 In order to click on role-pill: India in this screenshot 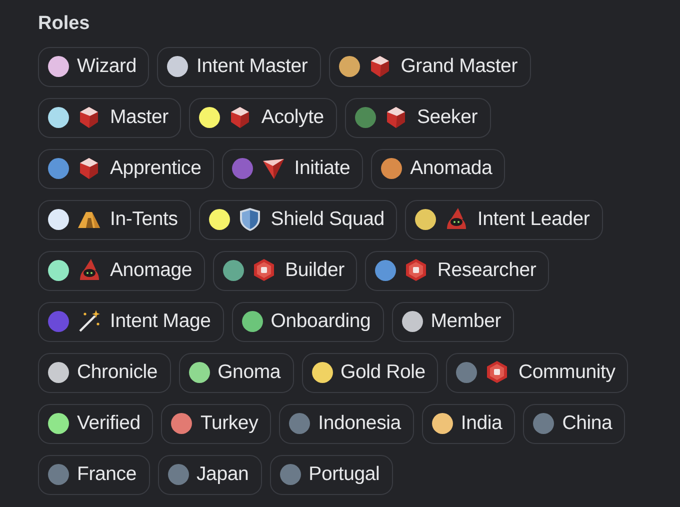, I will do `click(469, 424)`.